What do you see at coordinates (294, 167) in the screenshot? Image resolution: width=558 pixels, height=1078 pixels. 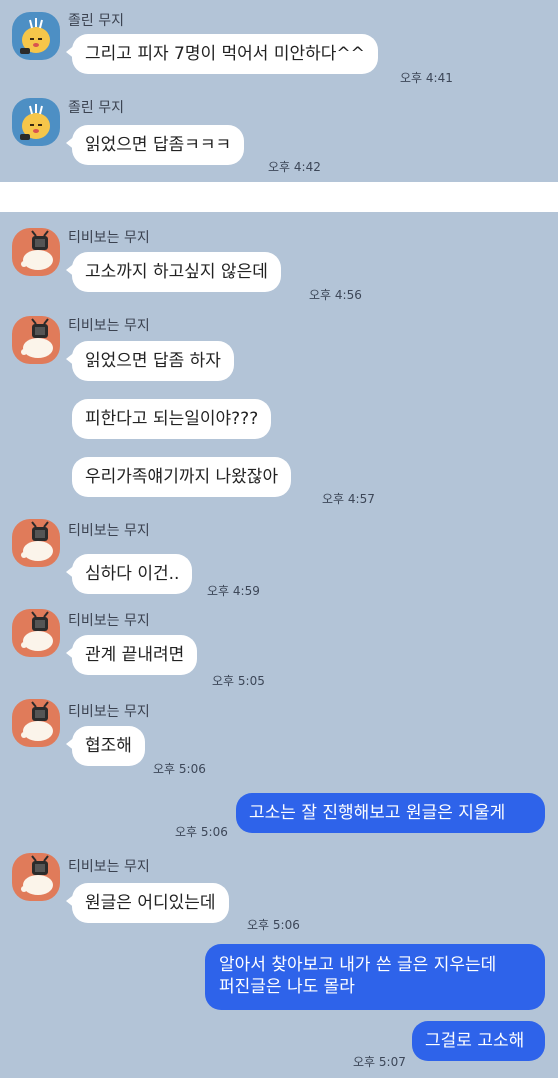 I see `message-time: 오후 4:42` at bounding box center [294, 167].